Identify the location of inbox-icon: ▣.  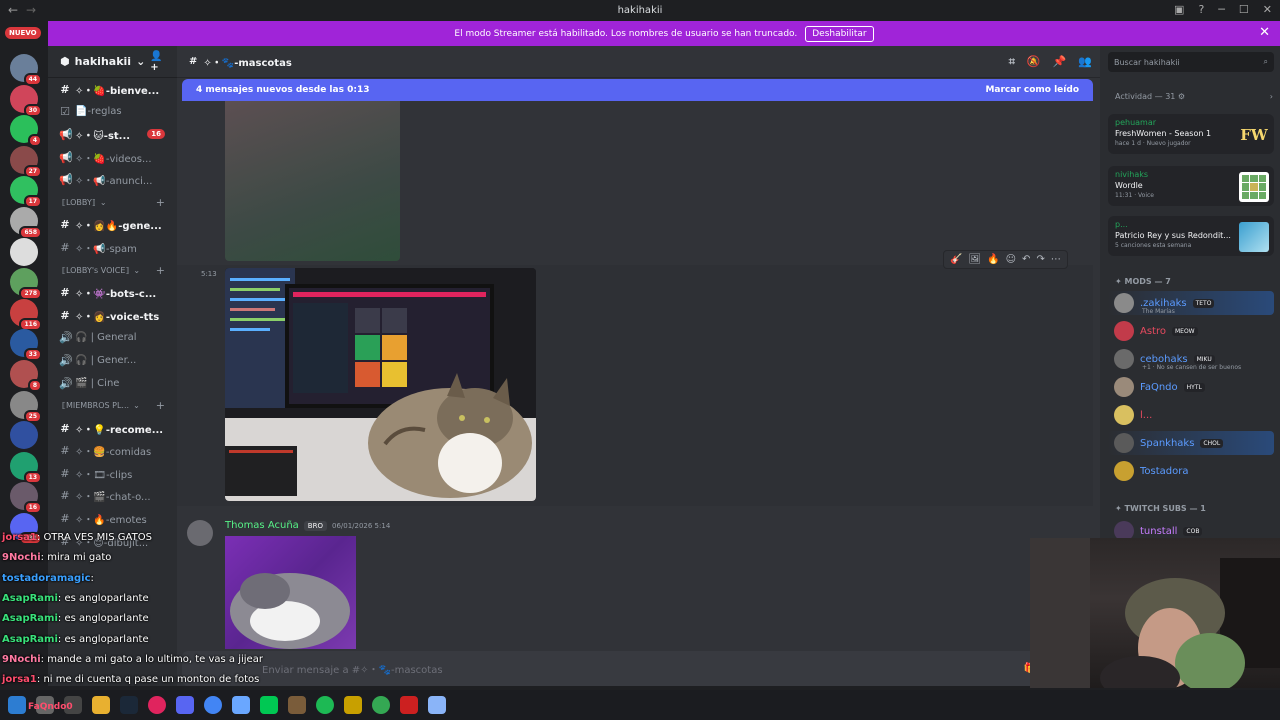
(1179, 9).